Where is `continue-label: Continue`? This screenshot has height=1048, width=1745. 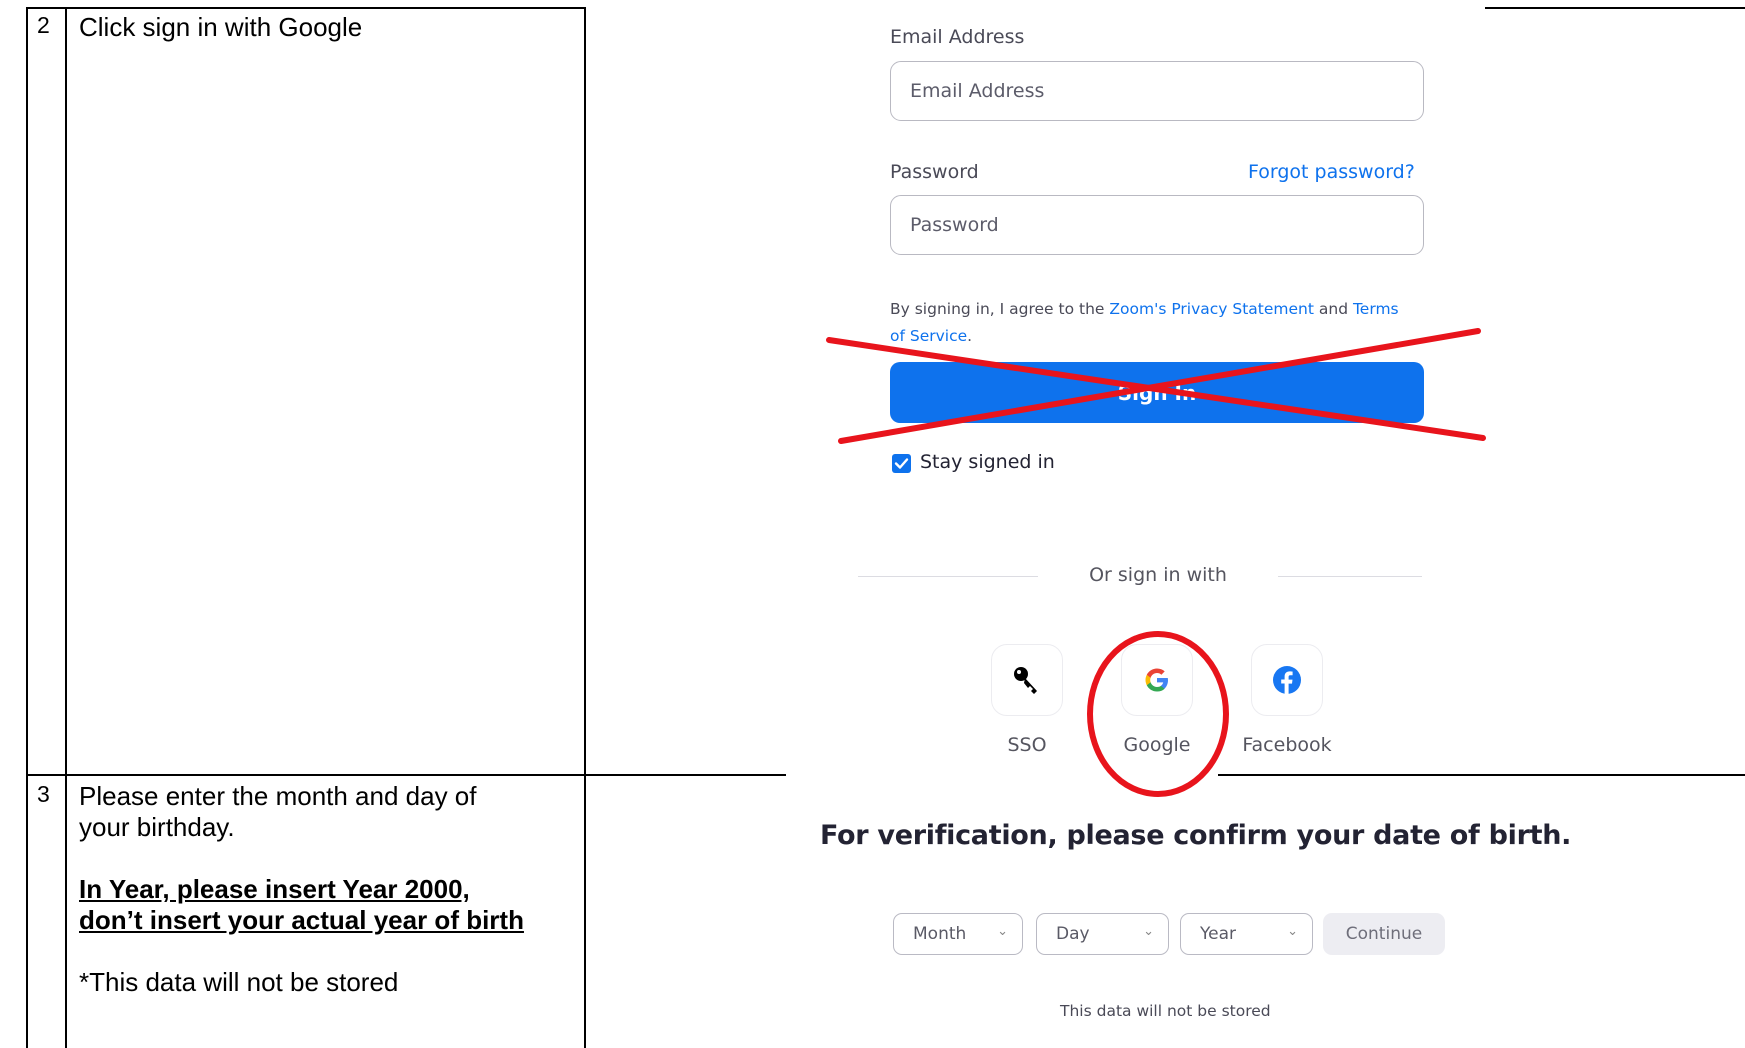 continue-label: Continue is located at coordinates (1384, 934).